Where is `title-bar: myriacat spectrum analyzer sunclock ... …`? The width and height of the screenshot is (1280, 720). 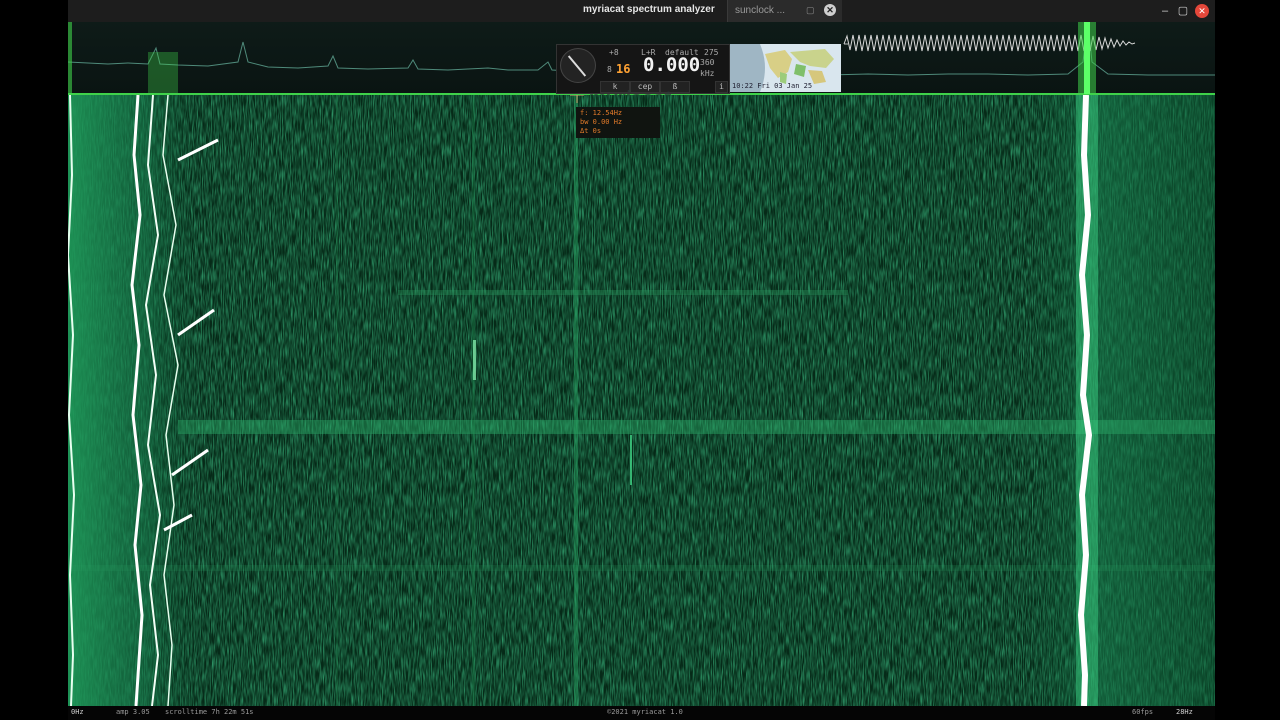
title-bar: myriacat spectrum analyzer sunclock ... … is located at coordinates (641, 11).